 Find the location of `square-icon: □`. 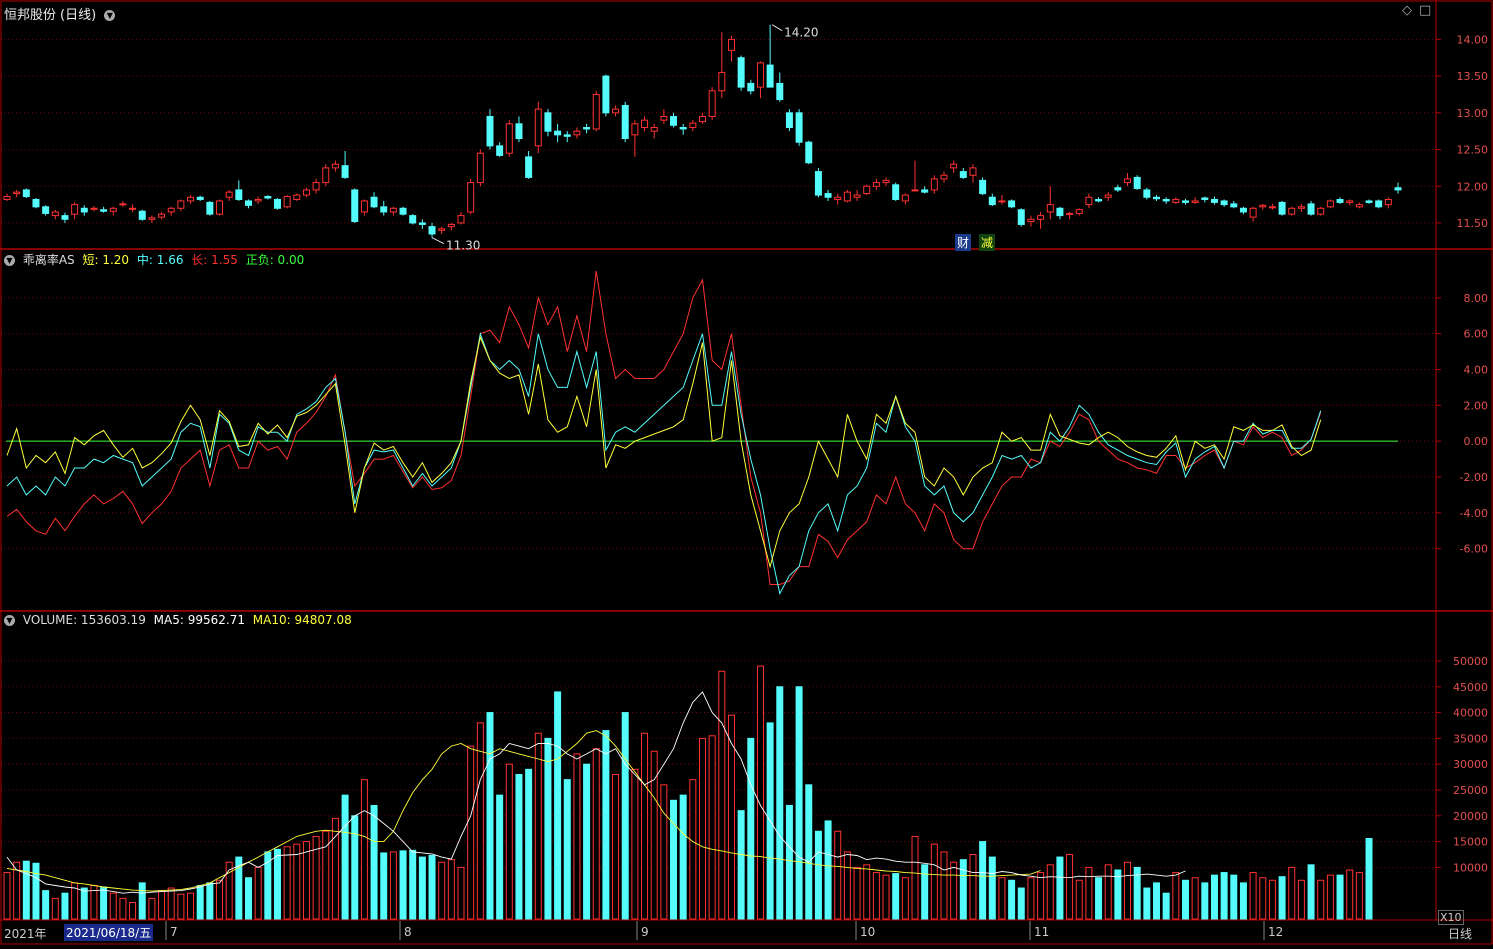

square-icon: □ is located at coordinates (1425, 10).